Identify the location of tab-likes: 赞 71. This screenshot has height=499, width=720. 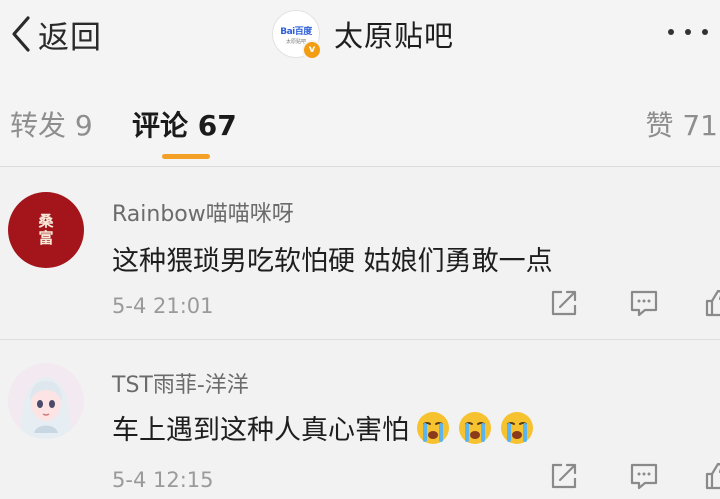
(681, 124).